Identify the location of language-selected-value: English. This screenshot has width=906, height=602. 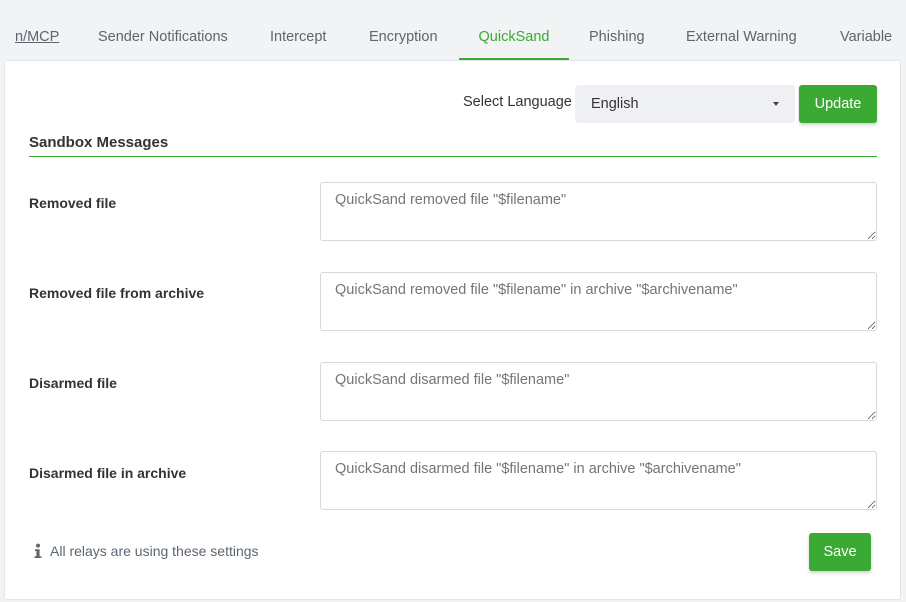
(615, 104).